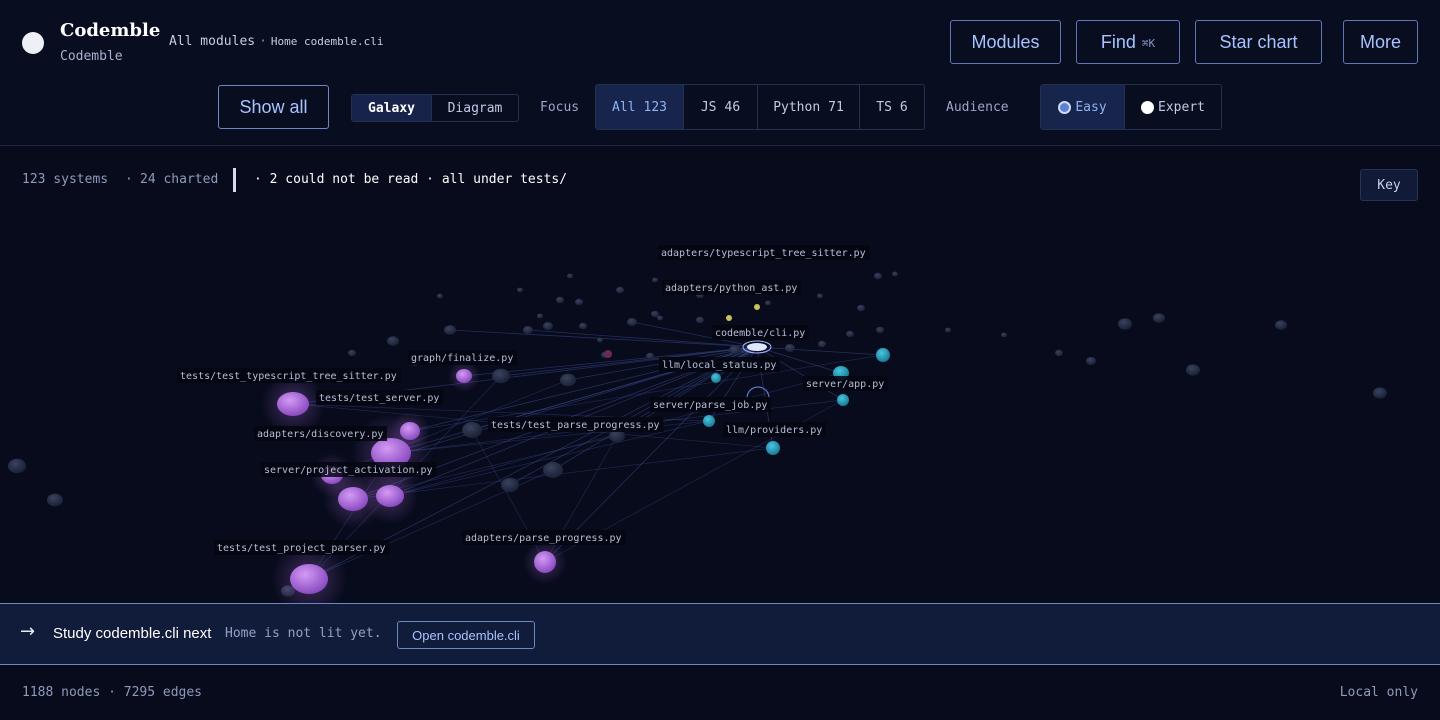  Describe the element at coordinates (710, 405) in the screenshot. I see `graph-node-label: server/parse_job.py` at that location.